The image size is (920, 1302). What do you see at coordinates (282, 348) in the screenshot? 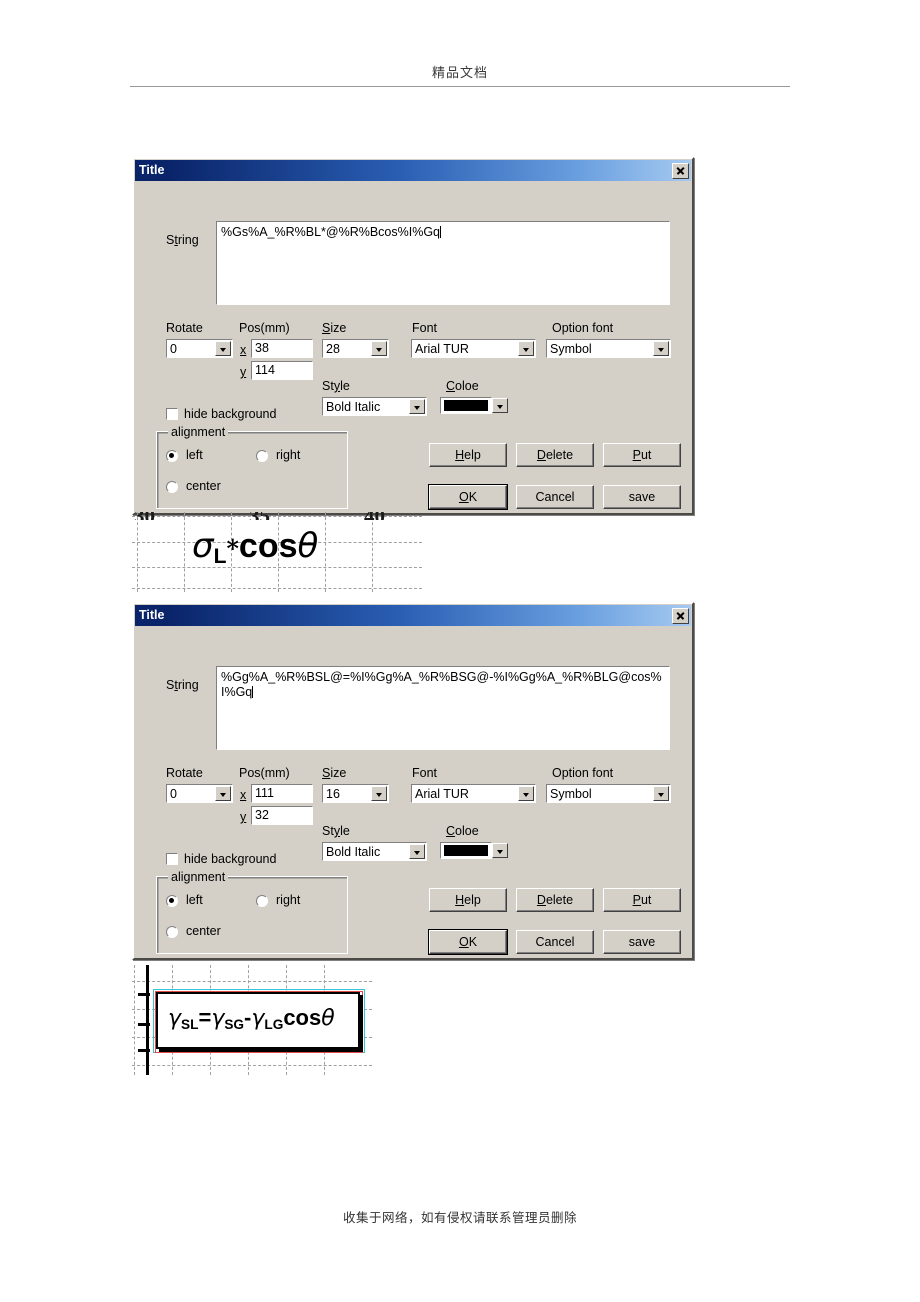
I see `x-input-1: 38` at bounding box center [282, 348].